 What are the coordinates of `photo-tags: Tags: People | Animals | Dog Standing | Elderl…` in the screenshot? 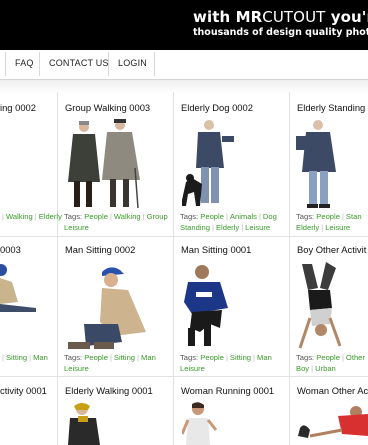 It's located at (228, 222).